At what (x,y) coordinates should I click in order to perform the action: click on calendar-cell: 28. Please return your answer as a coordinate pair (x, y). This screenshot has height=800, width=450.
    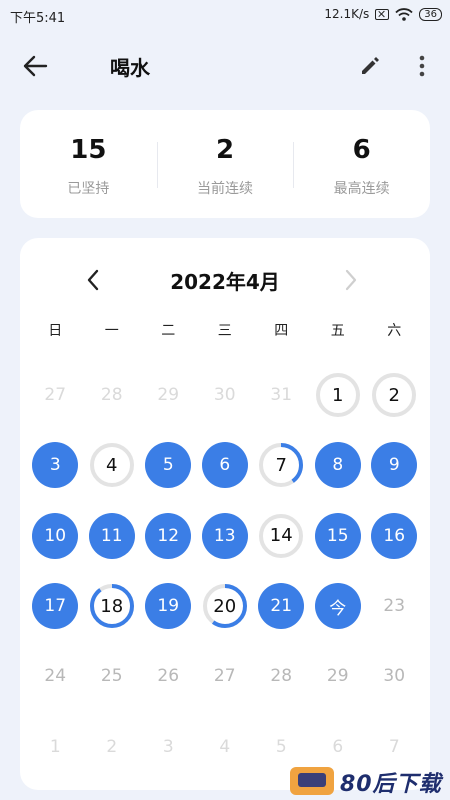
    Looking at the image, I should click on (281, 676).